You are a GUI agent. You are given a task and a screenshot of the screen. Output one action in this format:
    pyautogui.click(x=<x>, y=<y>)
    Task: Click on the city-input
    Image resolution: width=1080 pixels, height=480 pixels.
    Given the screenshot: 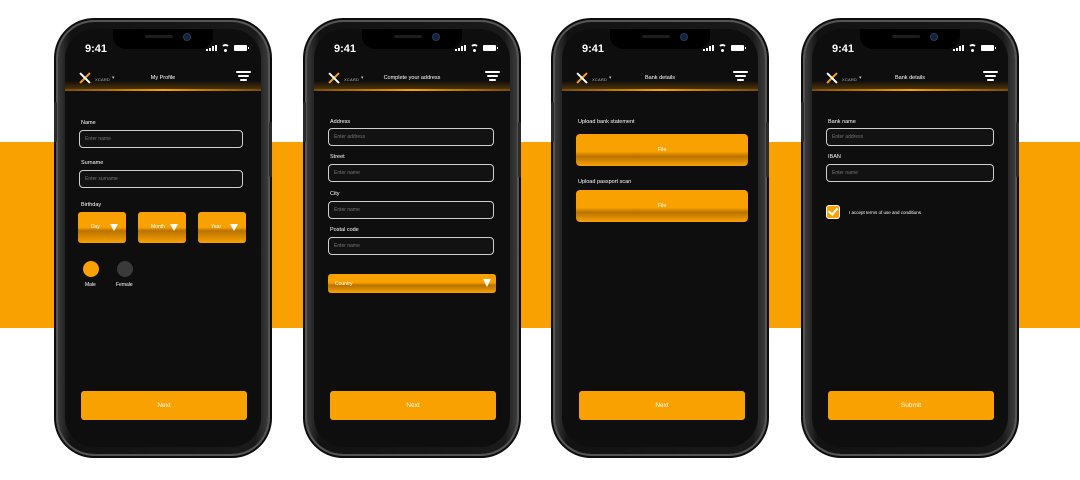 What is the action you would take?
    pyautogui.click(x=411, y=210)
    